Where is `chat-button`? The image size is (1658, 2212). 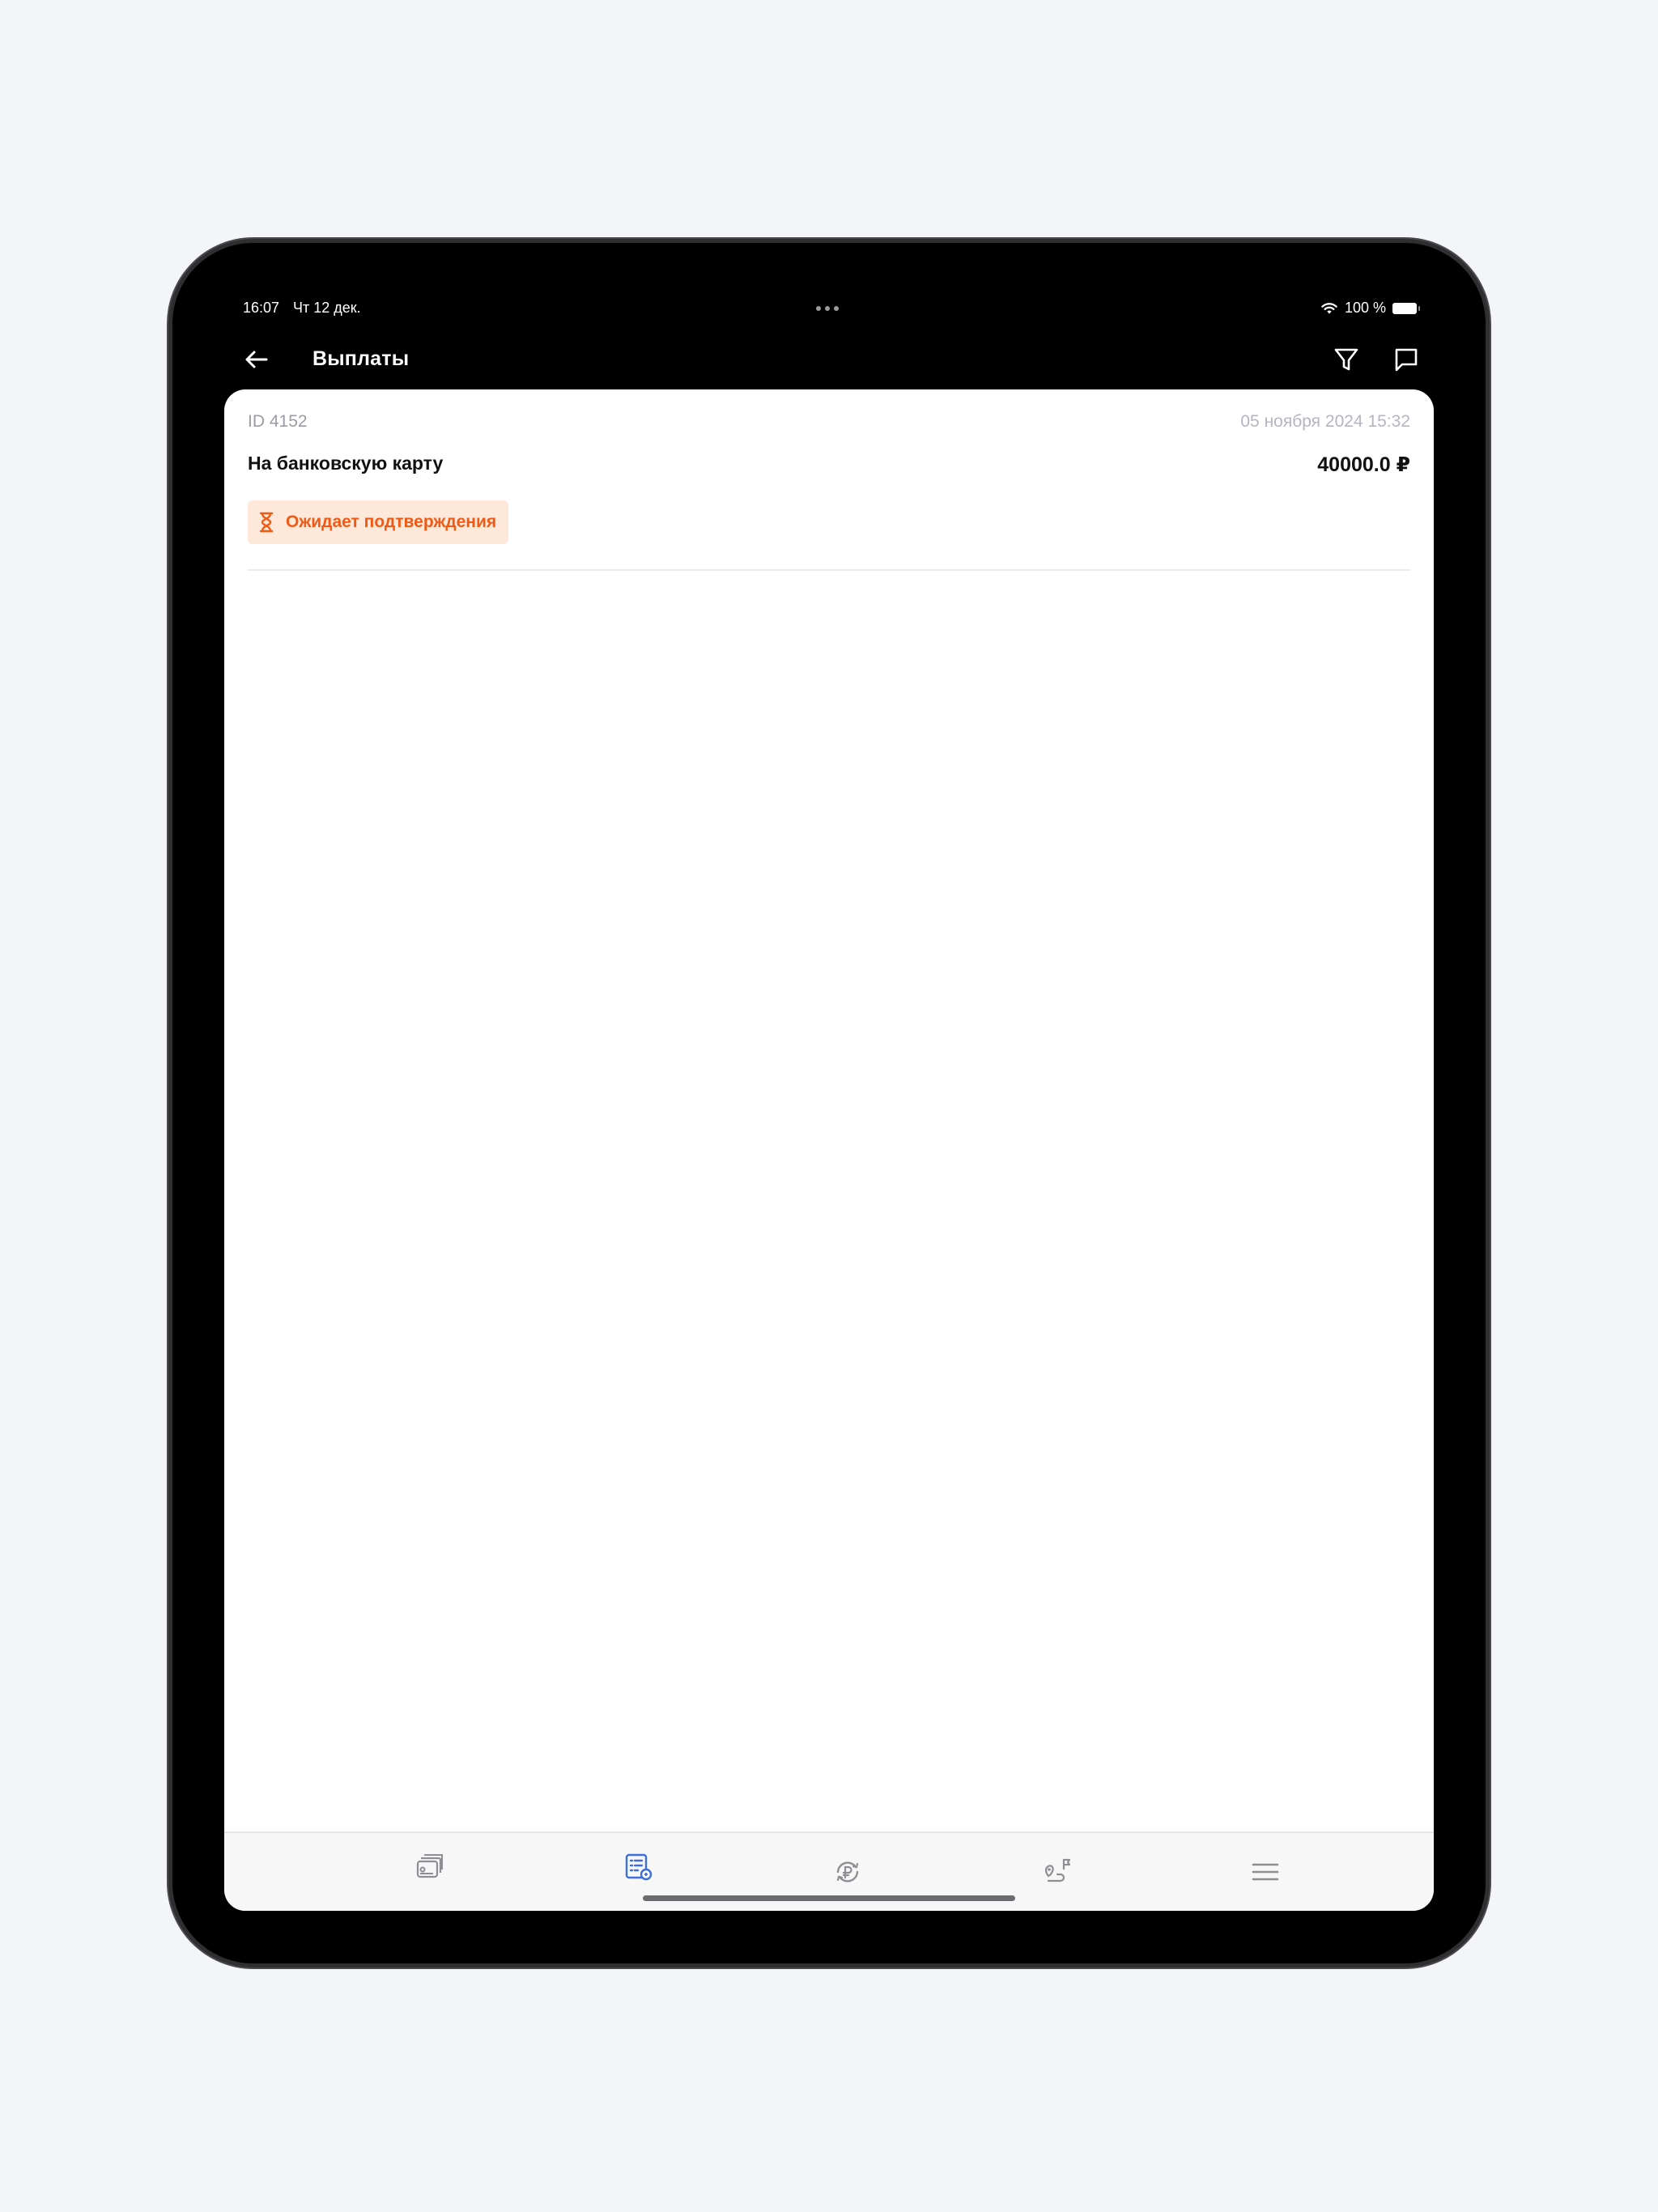 chat-button is located at coordinates (1406, 360).